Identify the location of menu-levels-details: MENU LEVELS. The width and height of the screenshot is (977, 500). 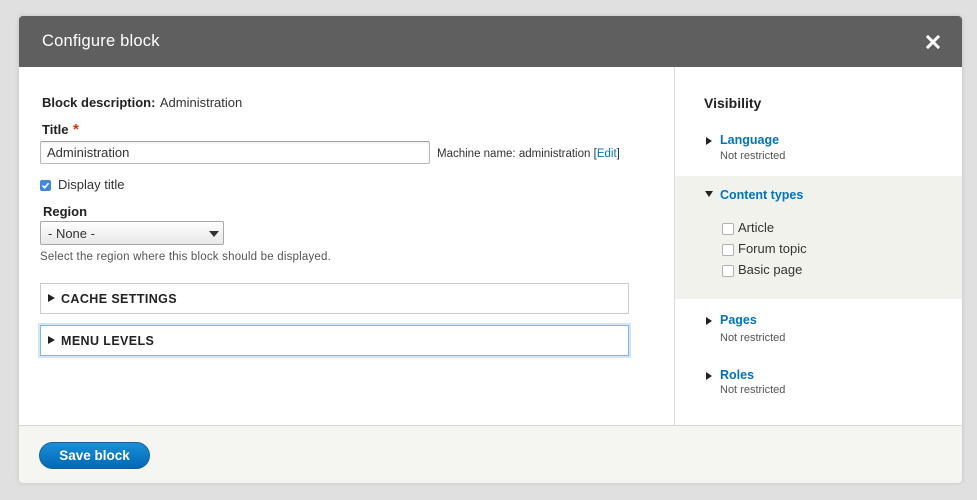
(334, 340).